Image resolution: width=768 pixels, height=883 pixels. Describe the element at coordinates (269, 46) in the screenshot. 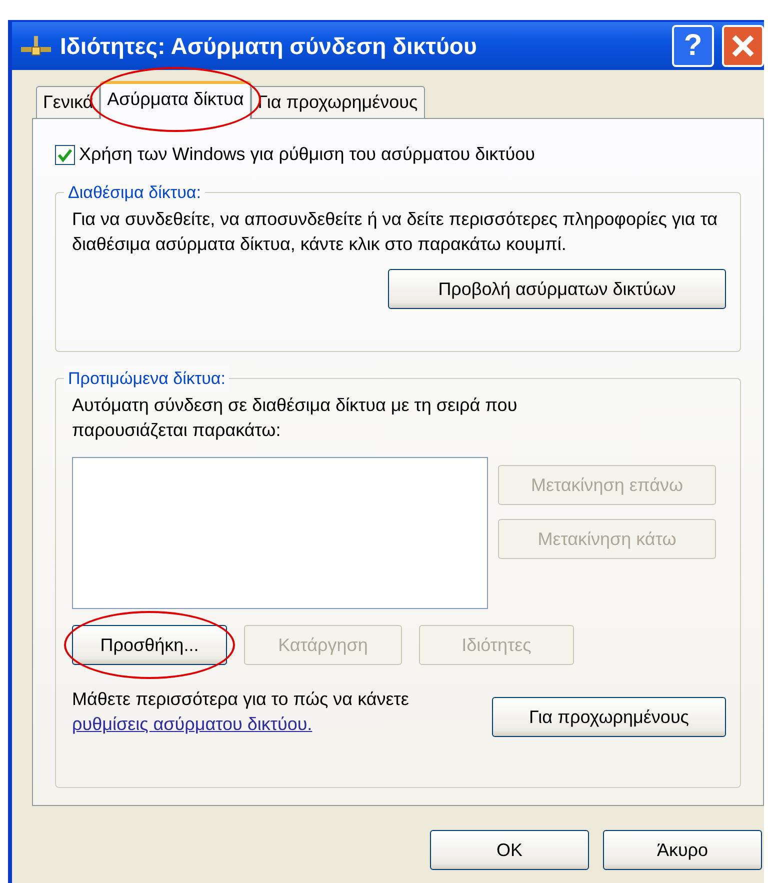

I see `window-title: Ιδιότητες: Ασύρματη σύνδεση δικτύου` at that location.